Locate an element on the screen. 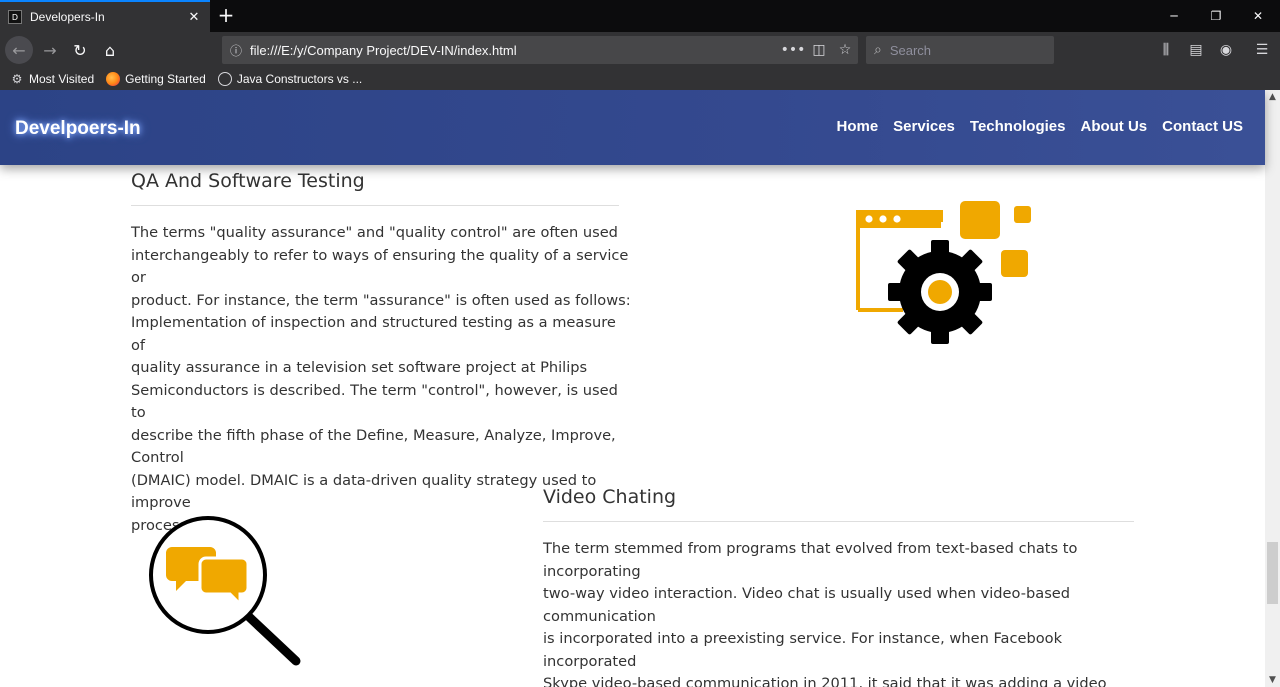  bookmark-most-visited: ⚙ Most Visited is located at coordinates (52, 79).